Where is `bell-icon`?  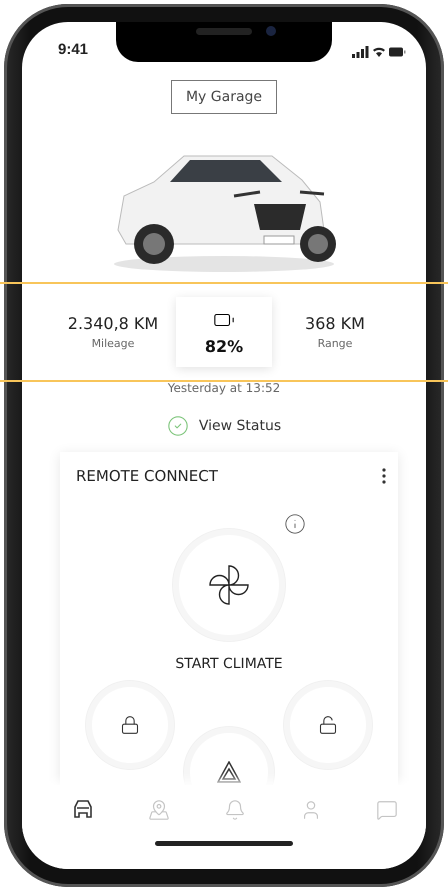 bell-icon is located at coordinates (235, 810).